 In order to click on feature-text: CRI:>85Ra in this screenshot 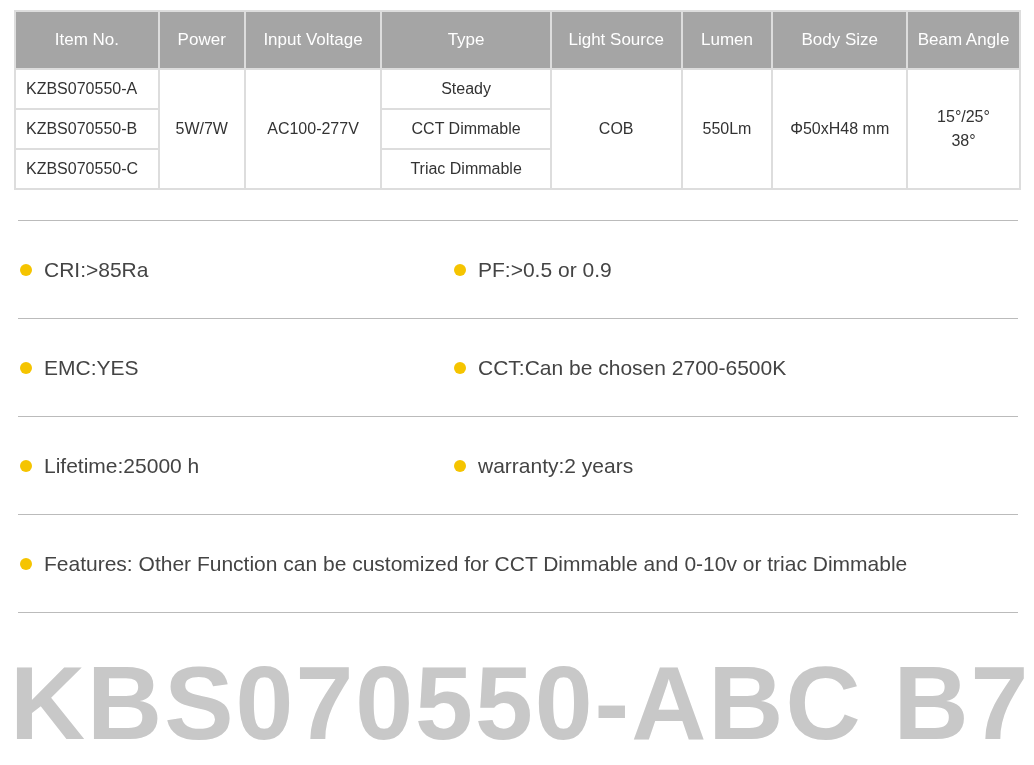, I will do `click(96, 269)`.